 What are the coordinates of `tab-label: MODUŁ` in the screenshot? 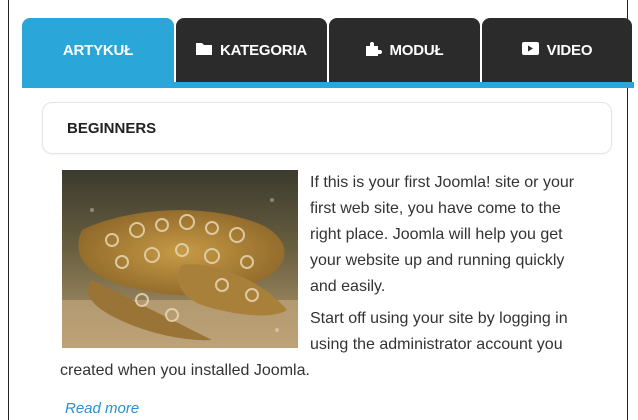 It's located at (416, 50).